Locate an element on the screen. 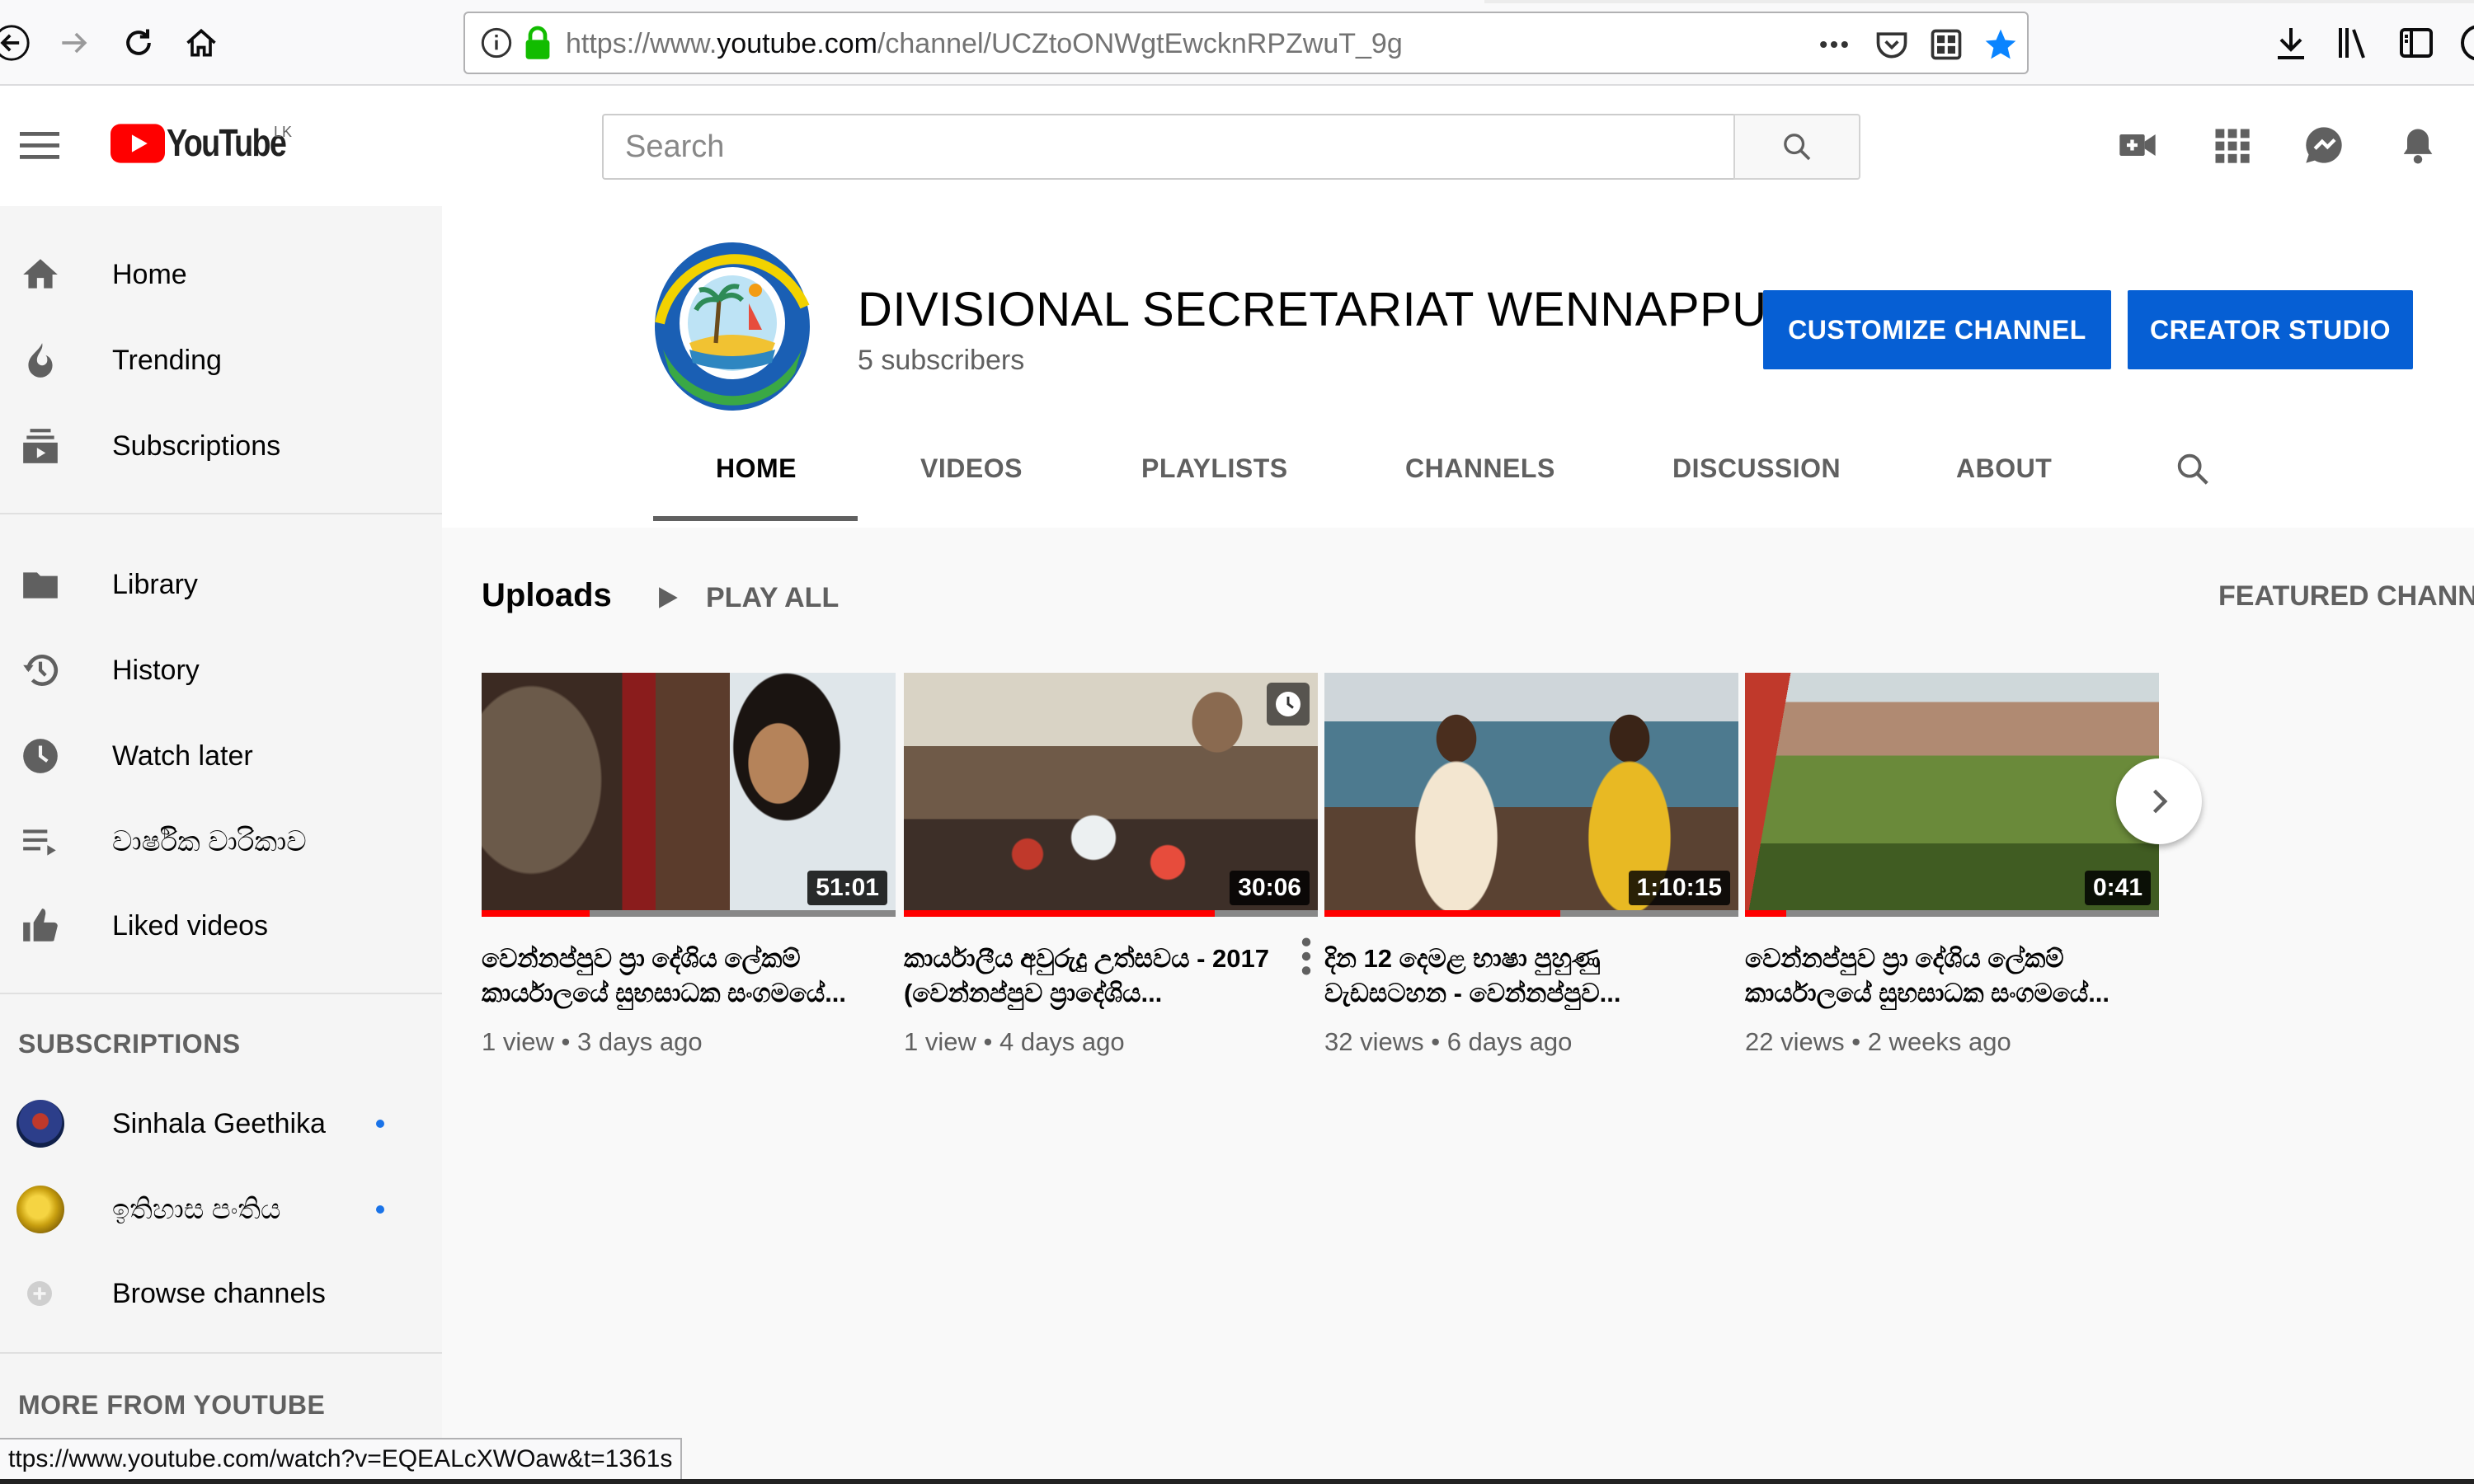  reload-button is located at coordinates (138, 43).